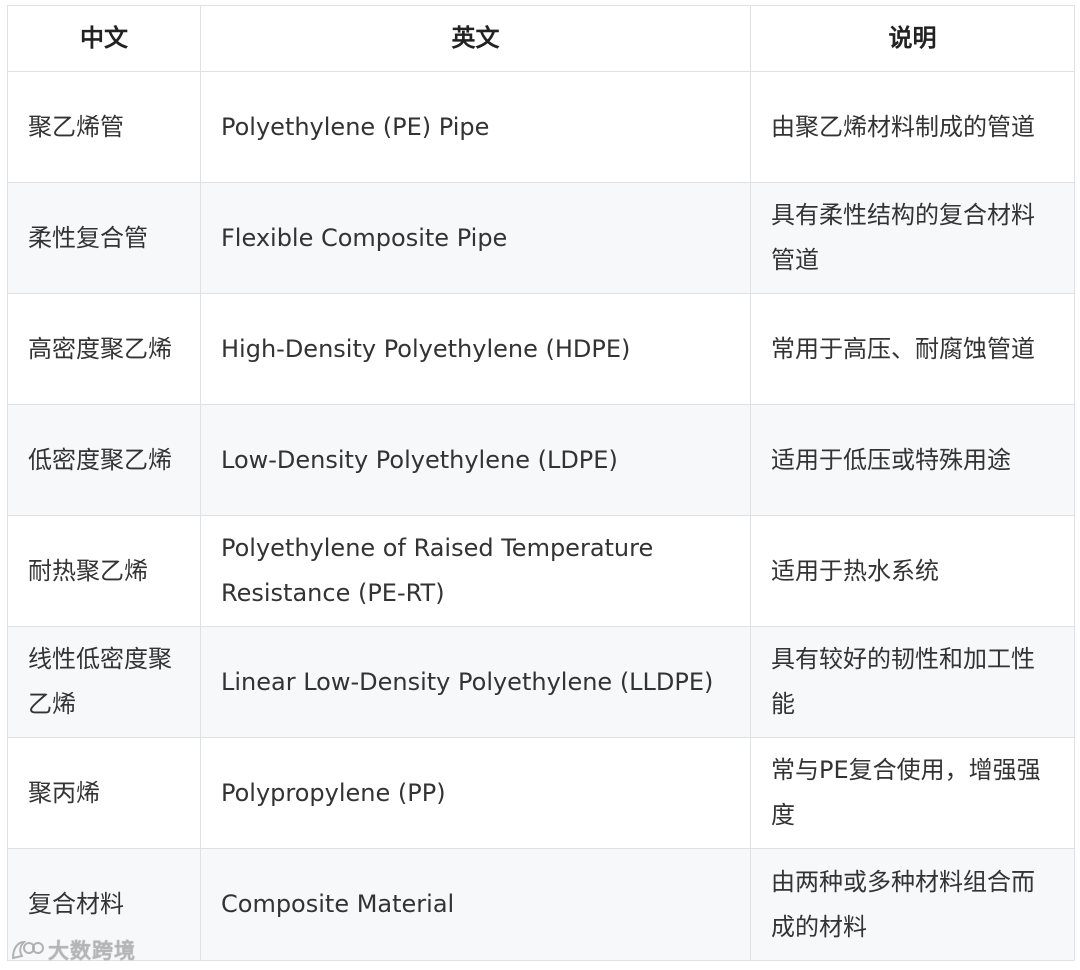 The width and height of the screenshot is (1080, 970). Describe the element at coordinates (912, 349) in the screenshot. I see `cell-description: 常用于高压、耐腐蚀管道` at that location.